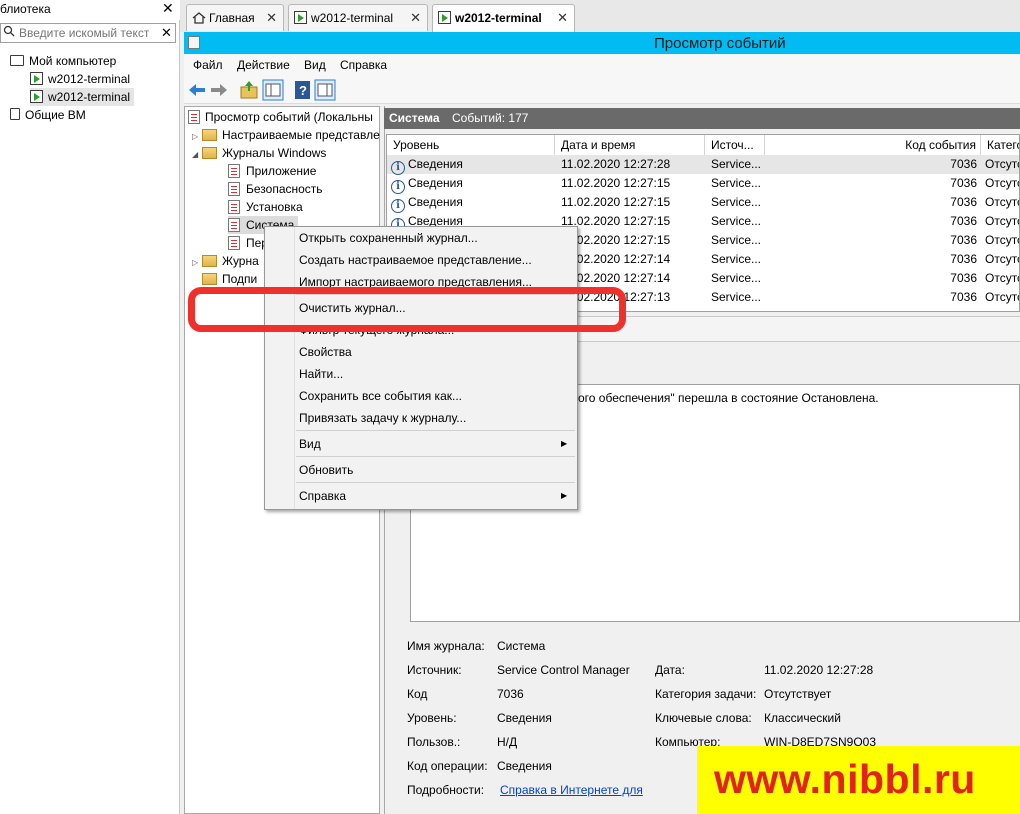  Describe the element at coordinates (281, 171) in the screenshot. I see `nav-item-label: Приложение` at that location.